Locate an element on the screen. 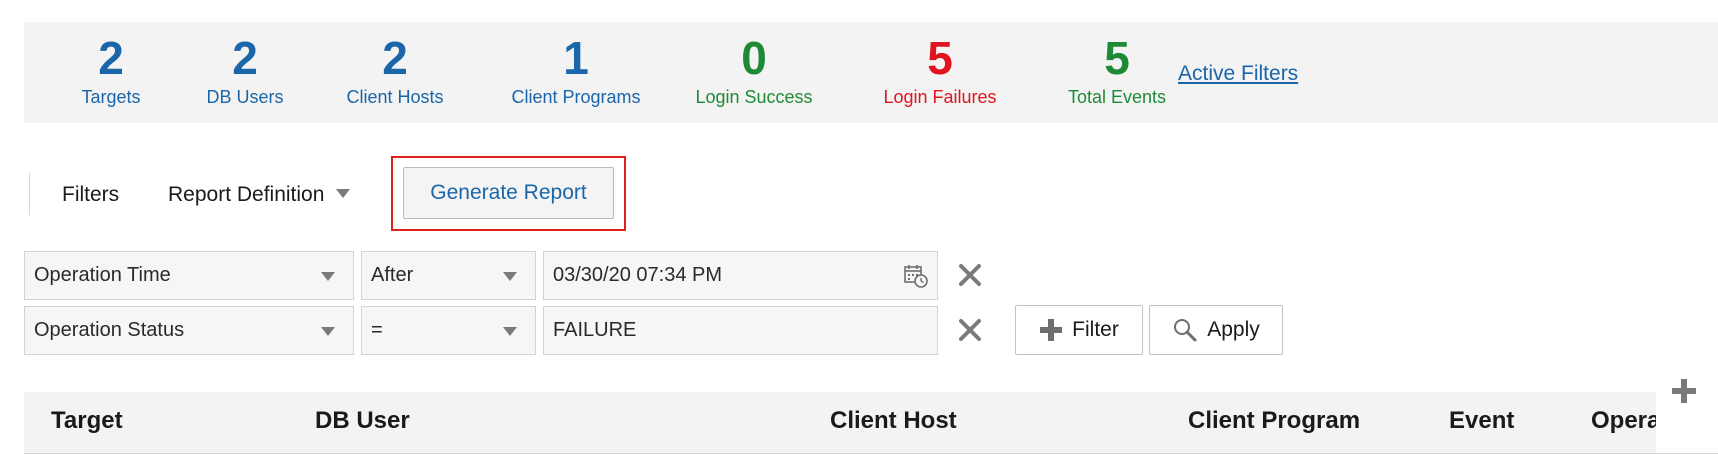 This screenshot has height=459, width=1718. stat-targets: 2 Targets is located at coordinates (111, 70).